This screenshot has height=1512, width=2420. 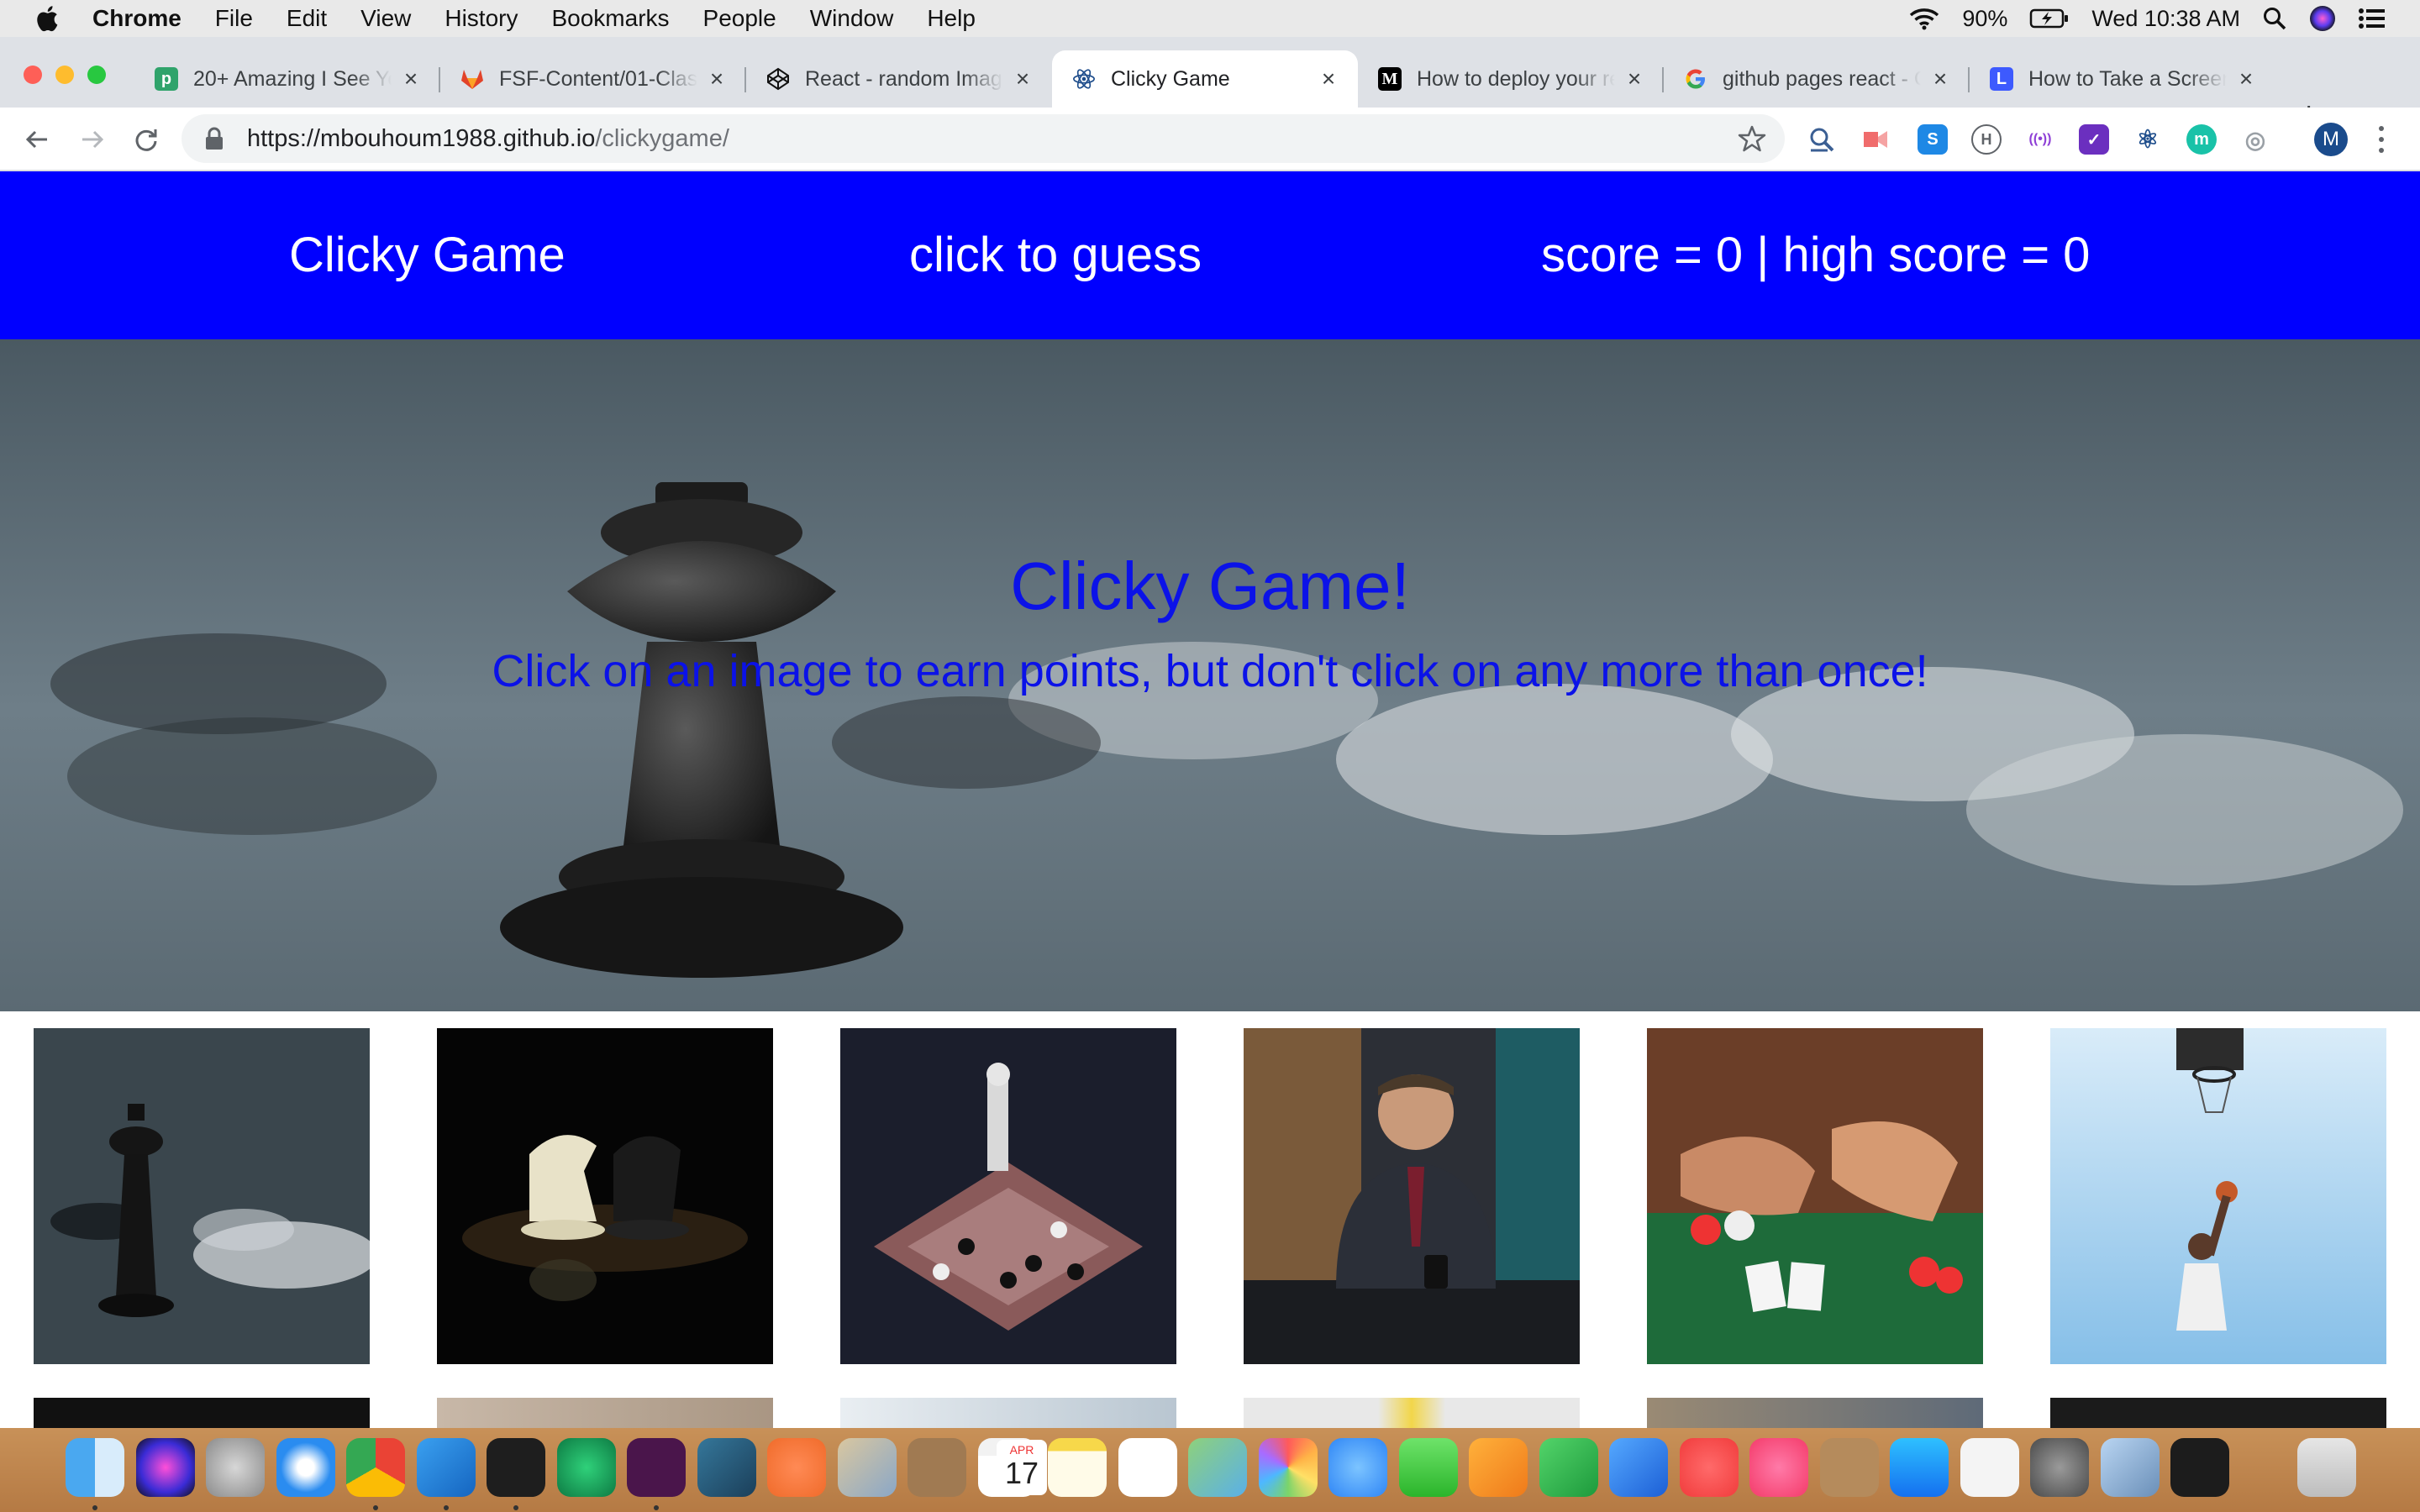 I want to click on trash-icon, so click(x=2327, y=1467).